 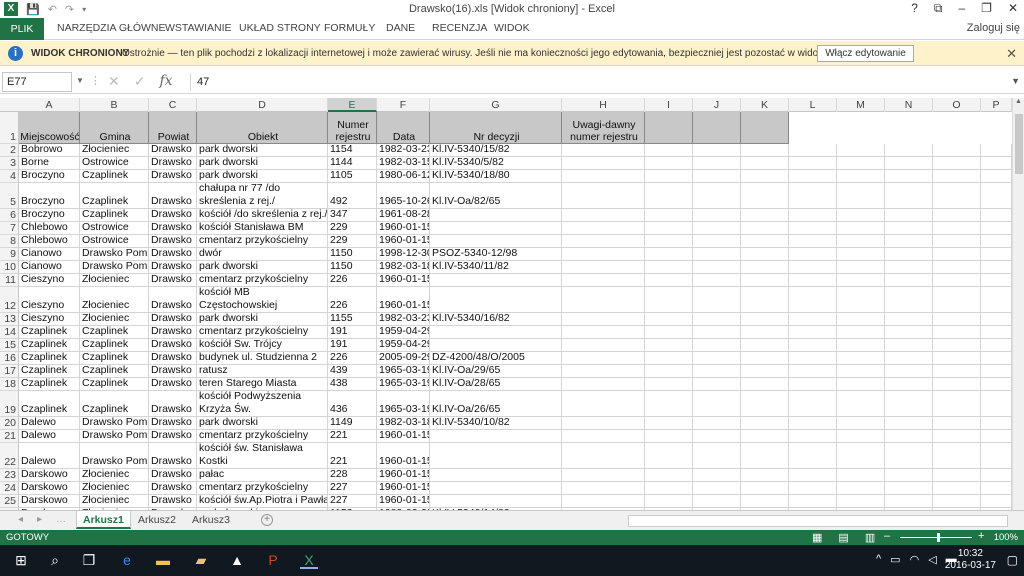 I want to click on table-cell: Drawsko Pom., so click(x=114, y=436).